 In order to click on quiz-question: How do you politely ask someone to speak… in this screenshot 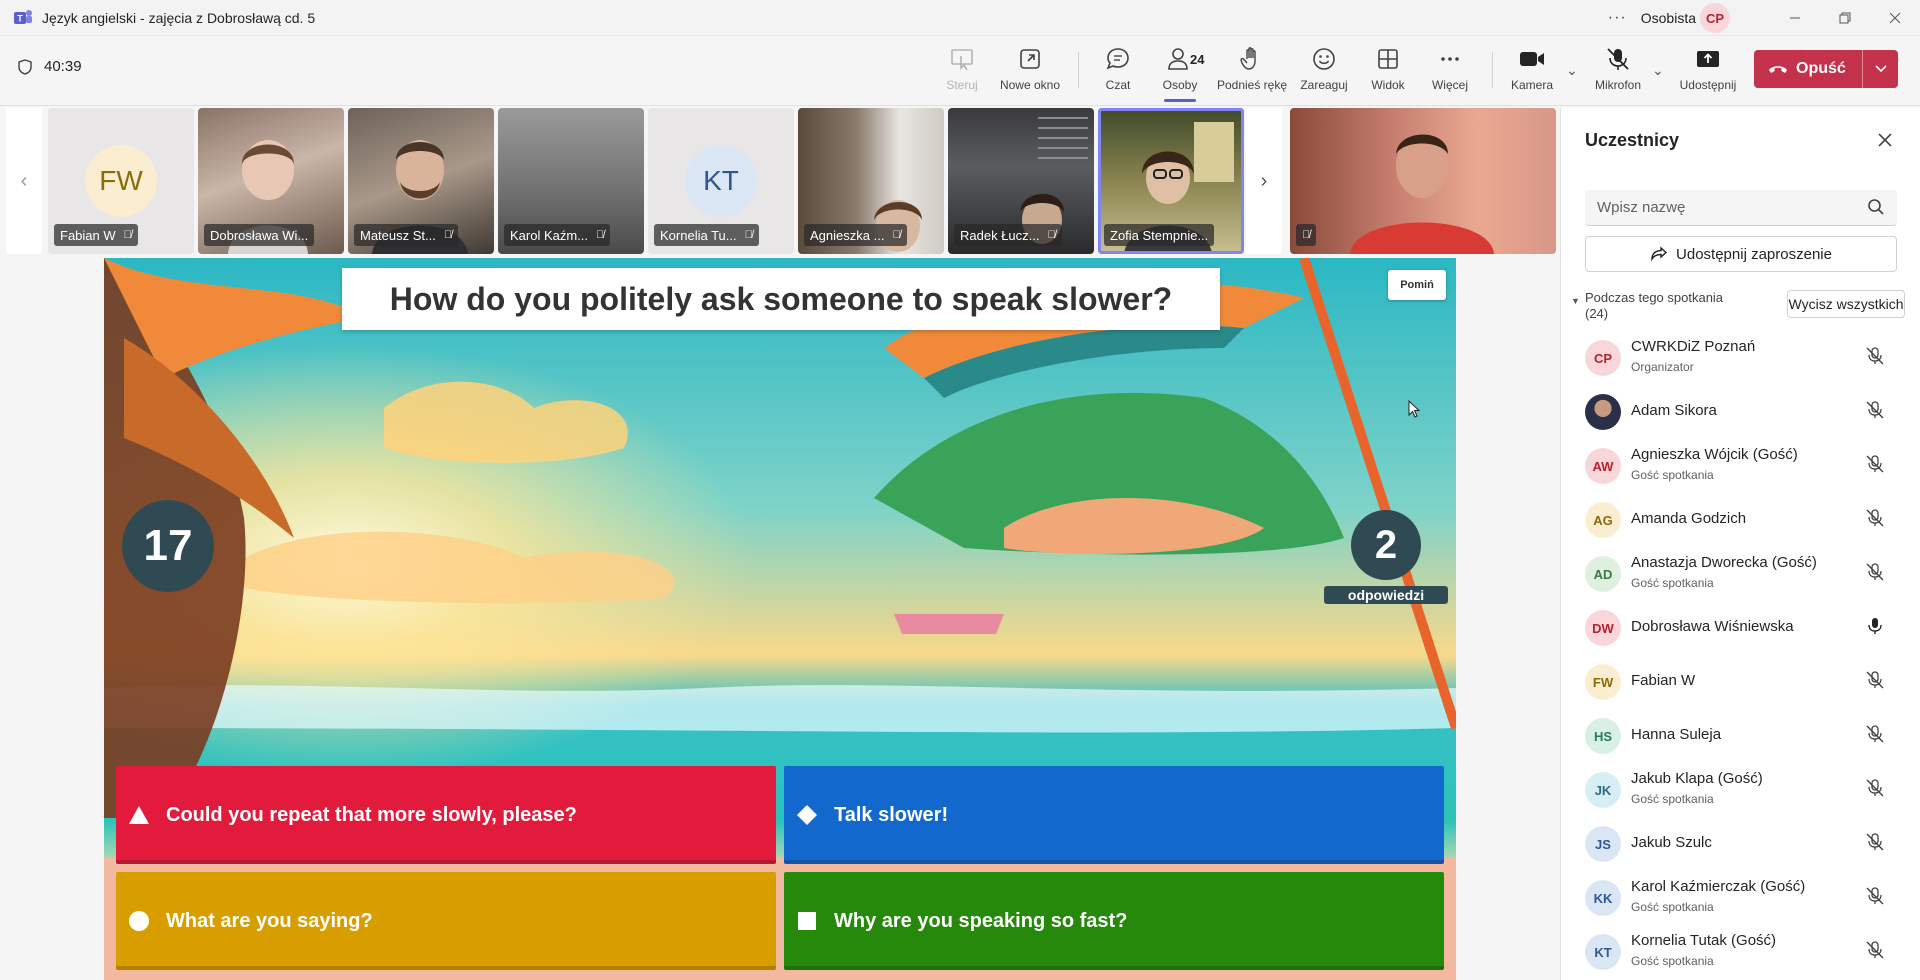, I will do `click(781, 299)`.